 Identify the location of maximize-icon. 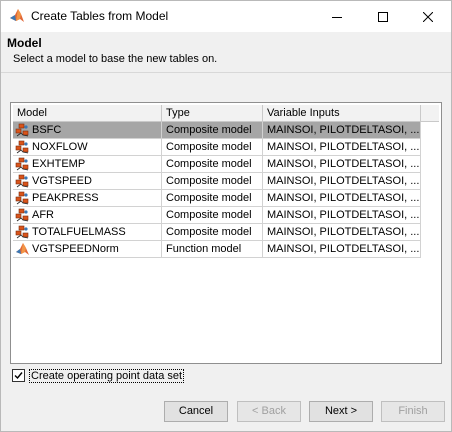
(383, 16).